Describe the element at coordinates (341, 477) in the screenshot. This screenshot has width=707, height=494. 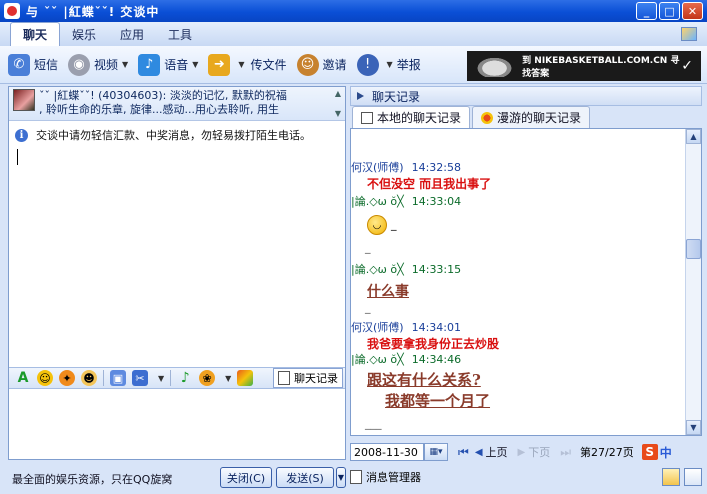
I see `send-options-button: ▼` at that location.